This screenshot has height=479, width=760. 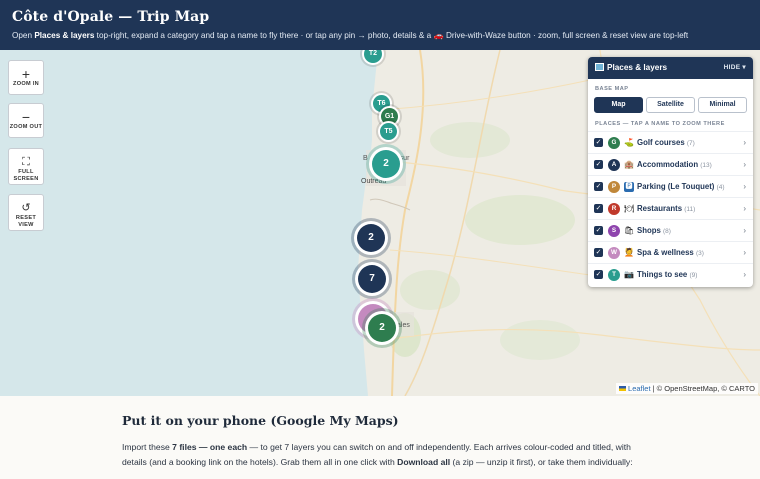 What do you see at coordinates (618, 105) in the screenshot?
I see `base-map-map-button: Map` at bounding box center [618, 105].